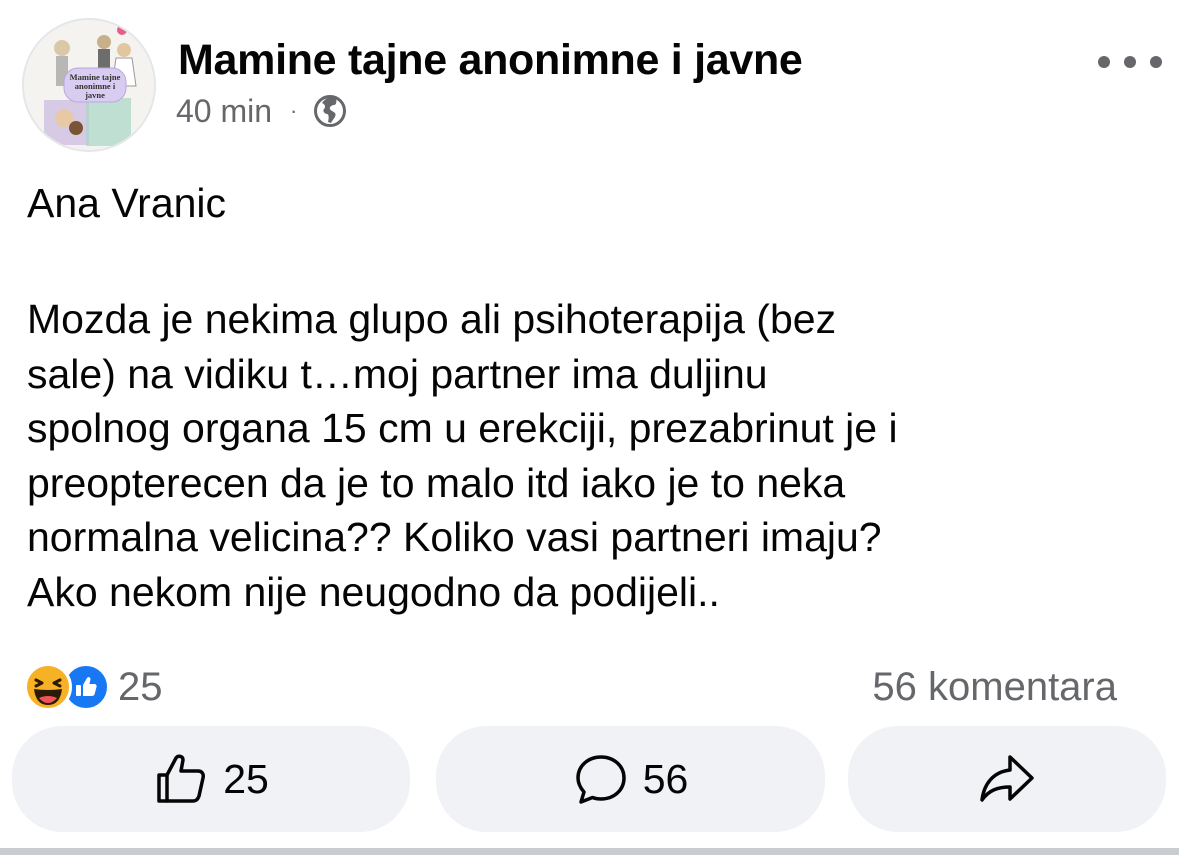 The width and height of the screenshot is (1179, 862). I want to click on page-name: Mamine tajne anonimne i javne, so click(490, 60).